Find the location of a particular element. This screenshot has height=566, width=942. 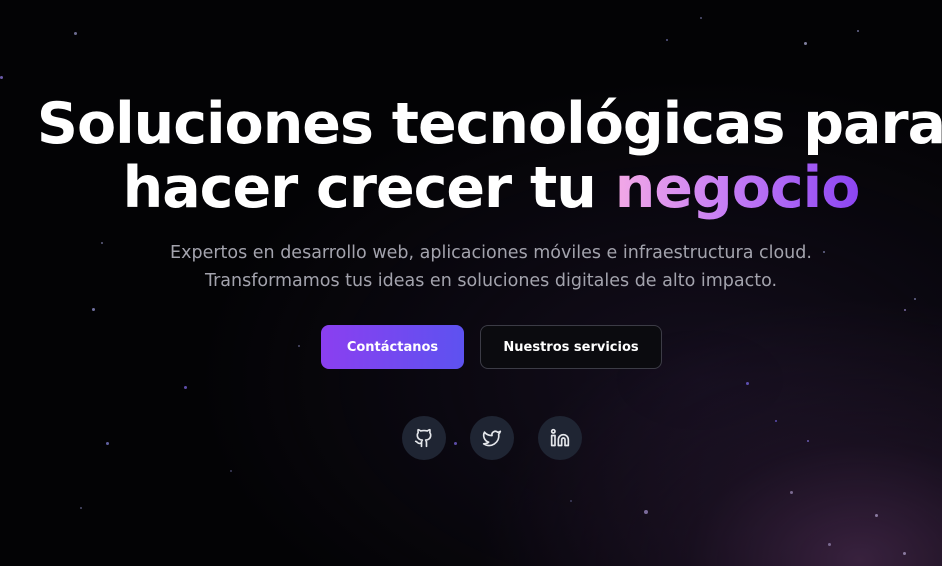

github-link is located at coordinates (424, 438).